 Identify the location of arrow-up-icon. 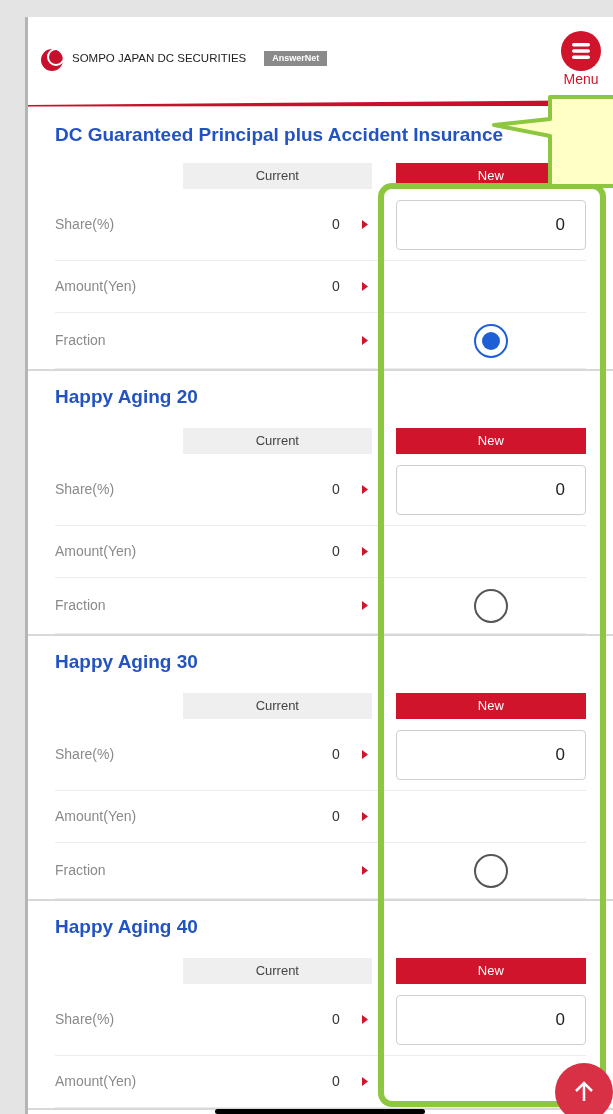
(584, 1092).